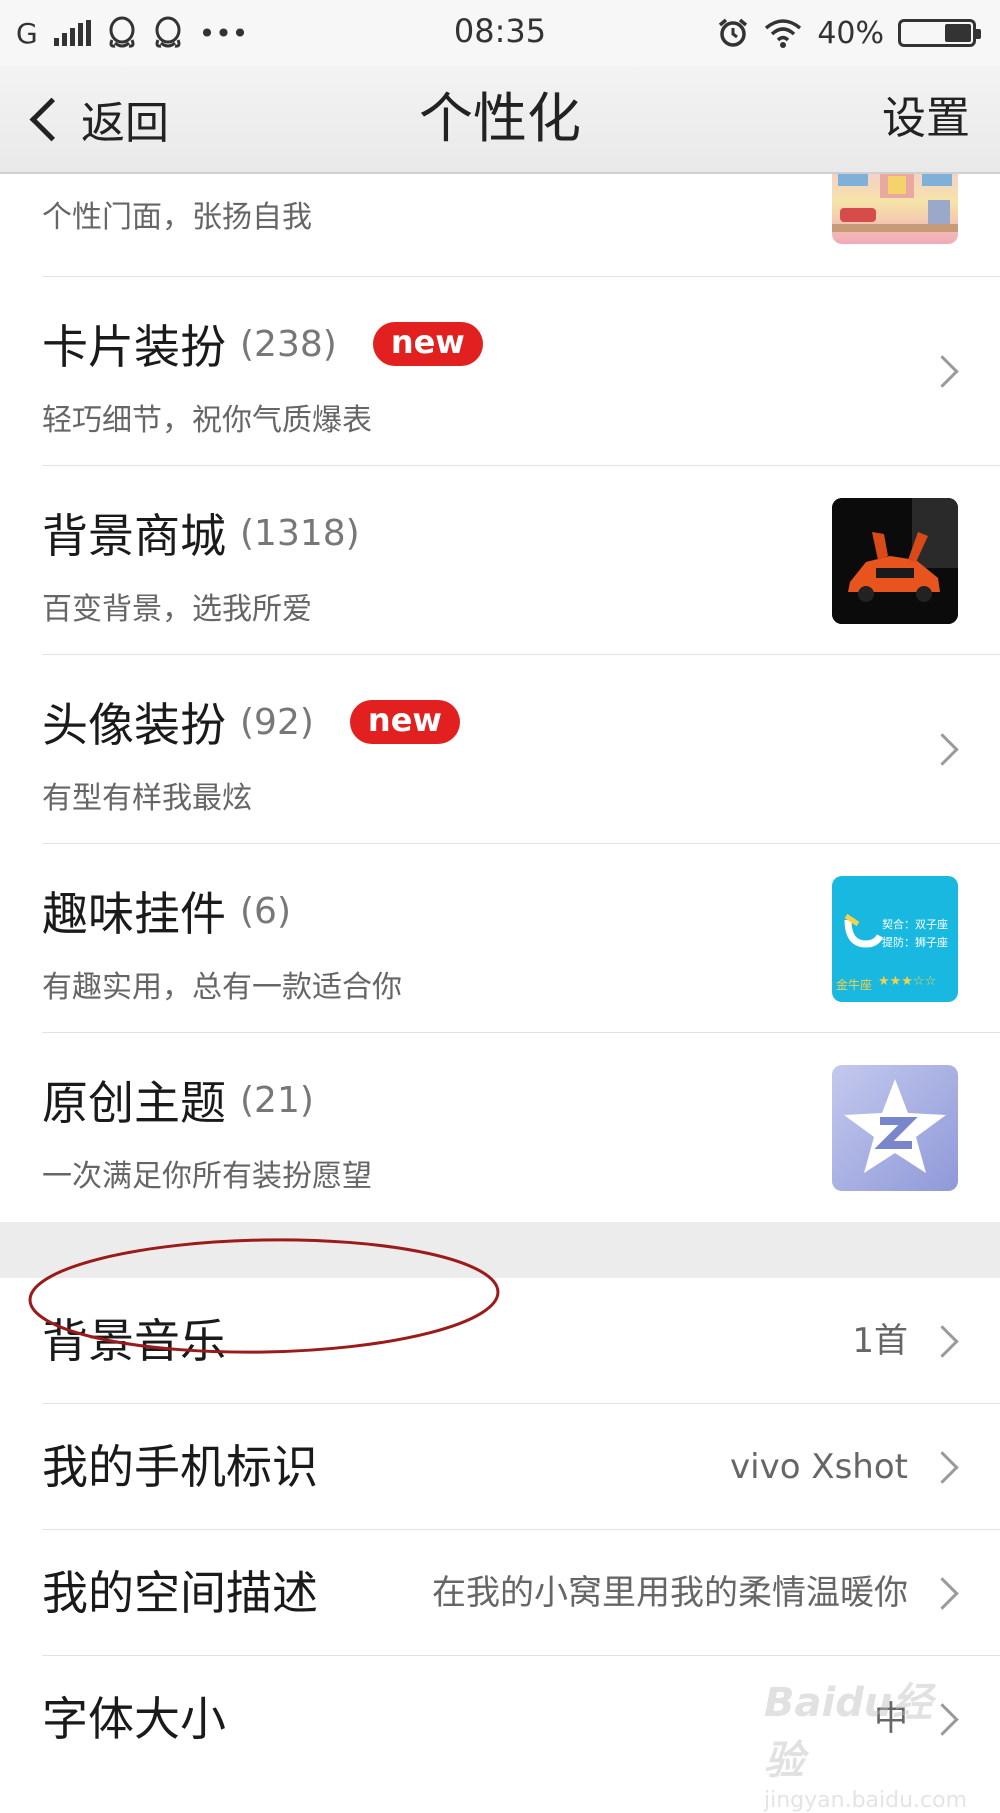 The image size is (1000, 1813). Describe the element at coordinates (207, 420) in the screenshot. I see `item-subtitle: 轻巧细节，祝你气质爆表` at that location.